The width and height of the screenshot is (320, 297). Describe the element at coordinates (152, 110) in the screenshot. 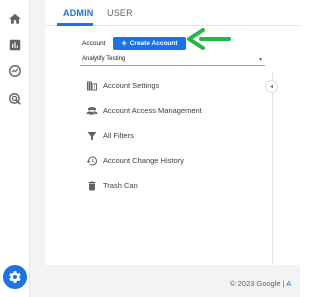

I see `menu-item-label: Account Access Management` at that location.